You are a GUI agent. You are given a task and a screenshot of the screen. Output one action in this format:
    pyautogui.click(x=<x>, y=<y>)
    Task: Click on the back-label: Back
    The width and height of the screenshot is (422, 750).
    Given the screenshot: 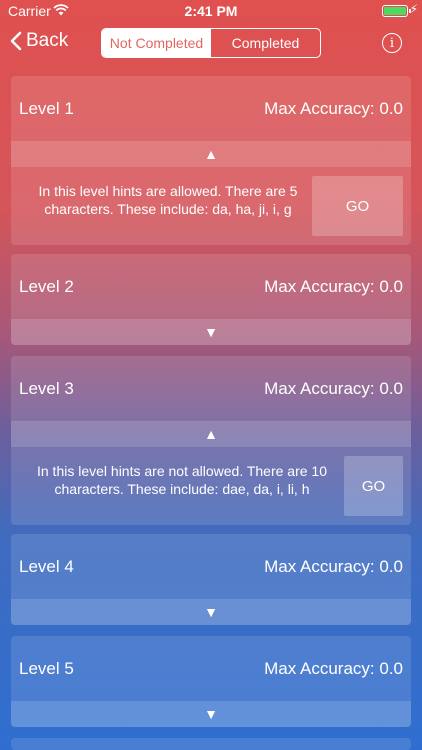 What is the action you would take?
    pyautogui.click(x=47, y=40)
    